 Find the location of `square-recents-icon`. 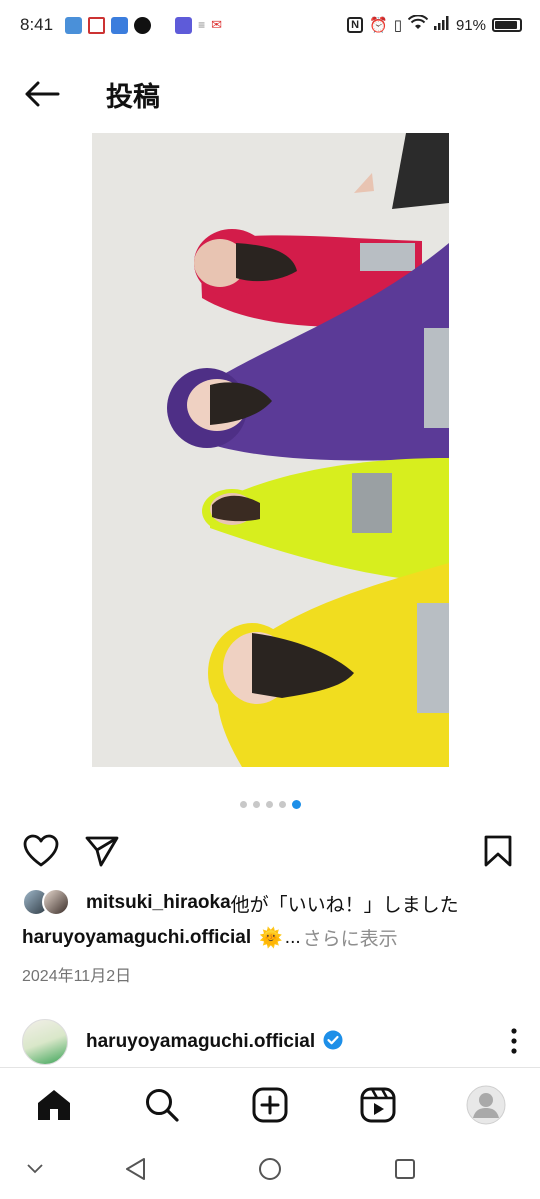

square-recents-icon is located at coordinates (405, 1169).